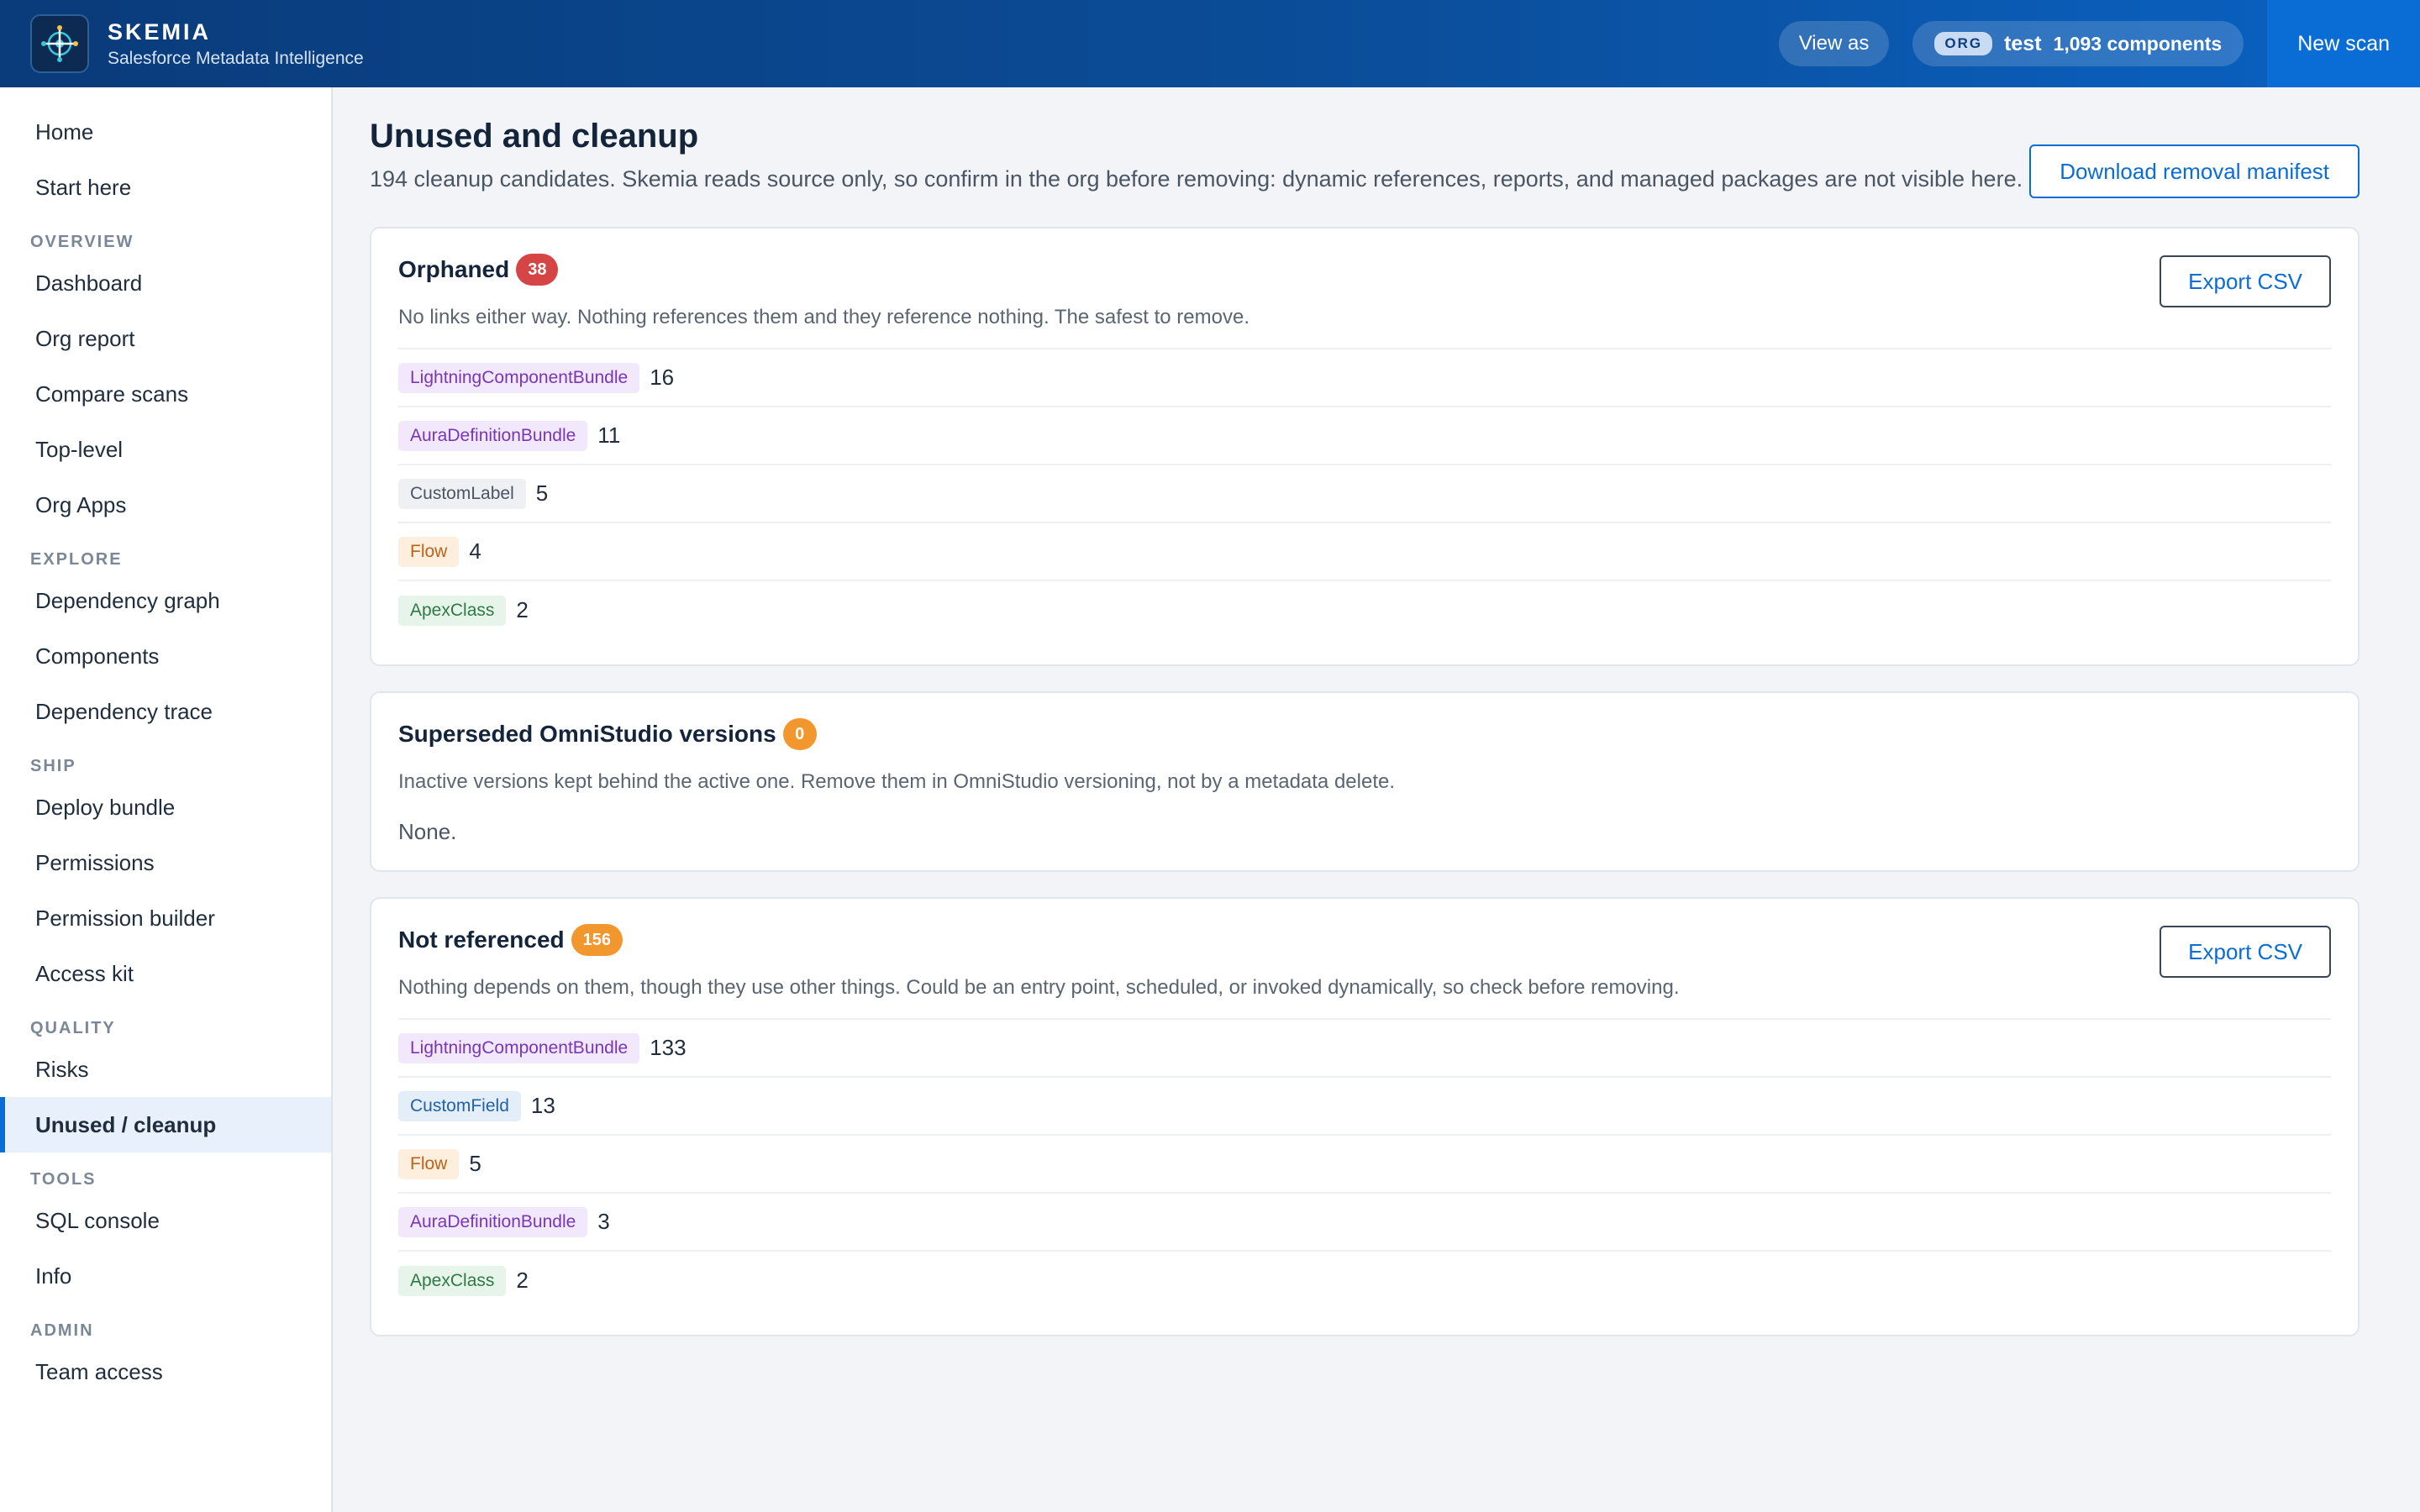  What do you see at coordinates (2194, 171) in the screenshot?
I see `download-removal-manifest-button: Download removal manifest` at bounding box center [2194, 171].